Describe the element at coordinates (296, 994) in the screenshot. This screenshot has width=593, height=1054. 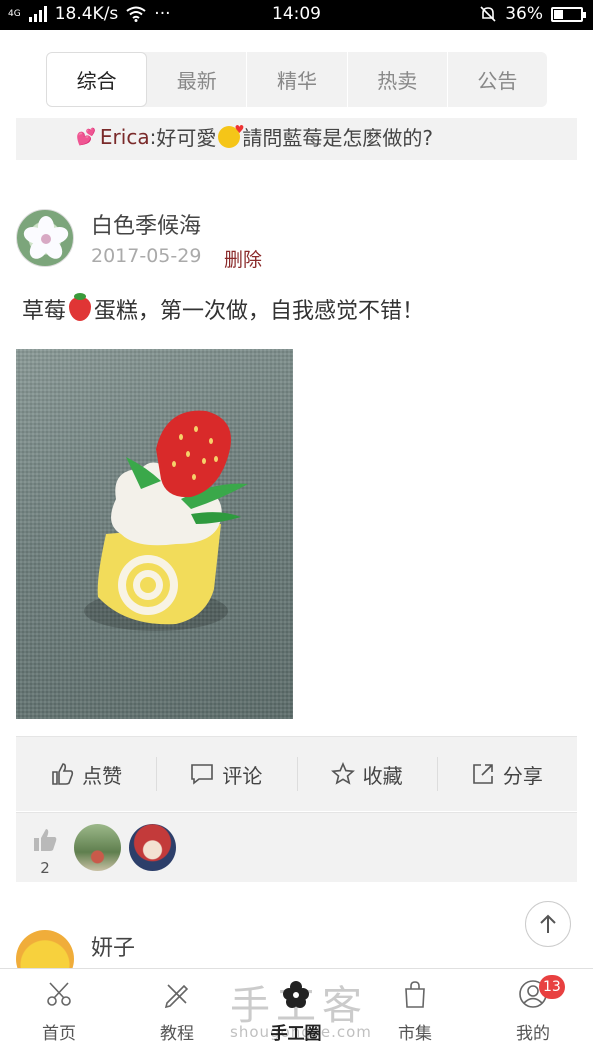
I see `flower-icon` at that location.